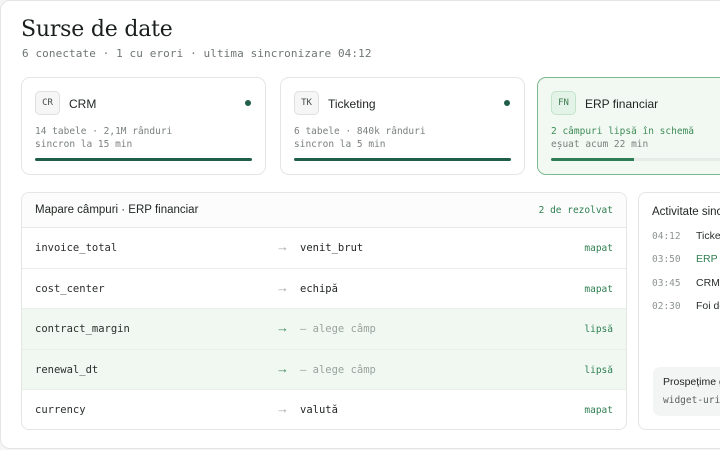 The height and width of the screenshot is (450, 720). Describe the element at coordinates (67, 369) in the screenshot. I see `source-field: renewal_dt` at that location.